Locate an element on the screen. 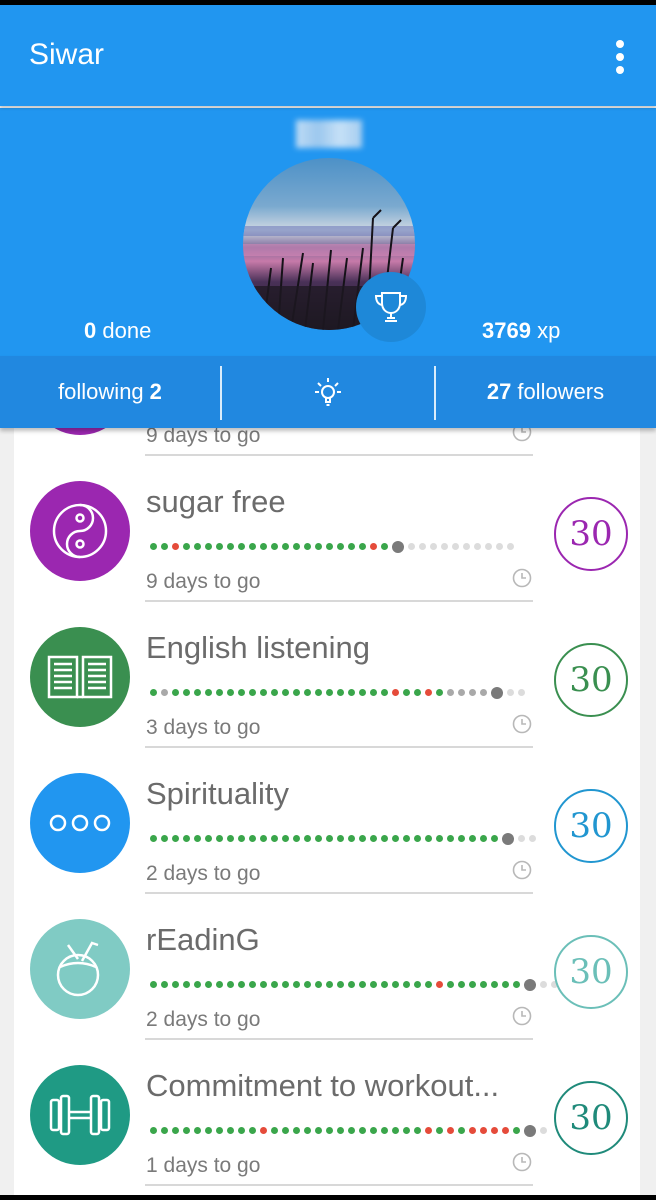 This screenshot has height=1200, width=656. dumbbell-icon is located at coordinates (80, 1115).